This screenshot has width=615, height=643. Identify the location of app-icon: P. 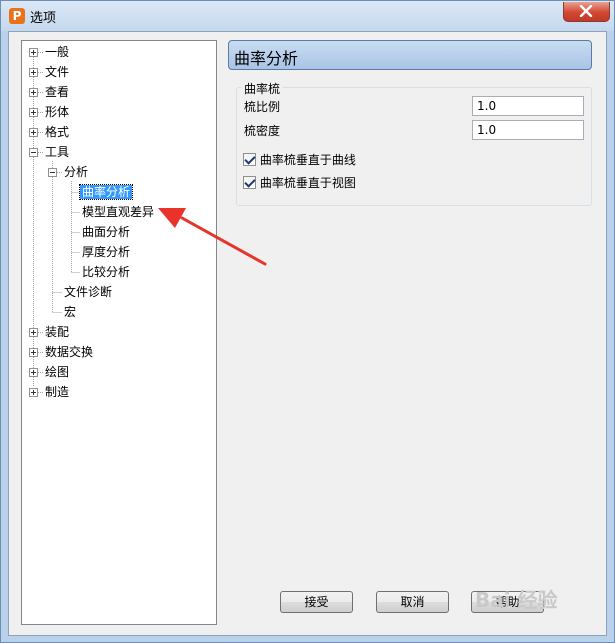
(17, 16).